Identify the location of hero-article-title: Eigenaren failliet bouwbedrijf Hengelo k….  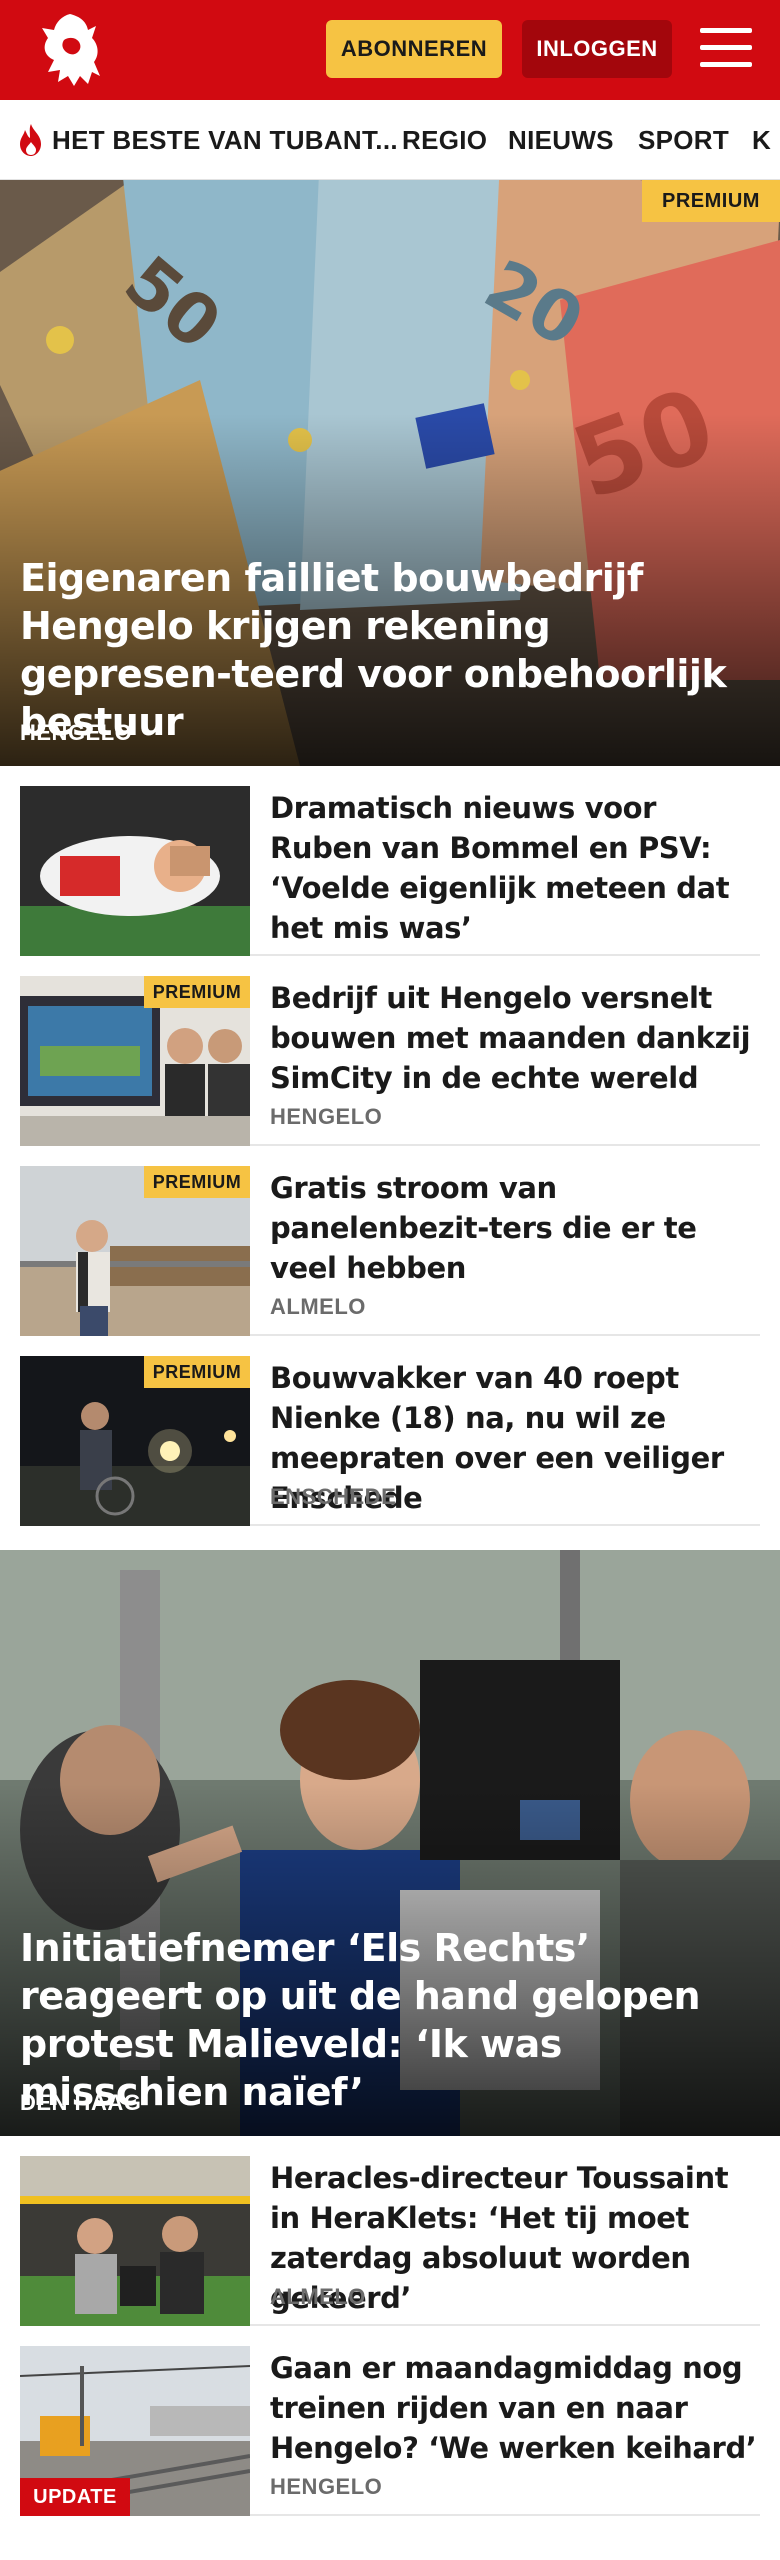
(385, 650).